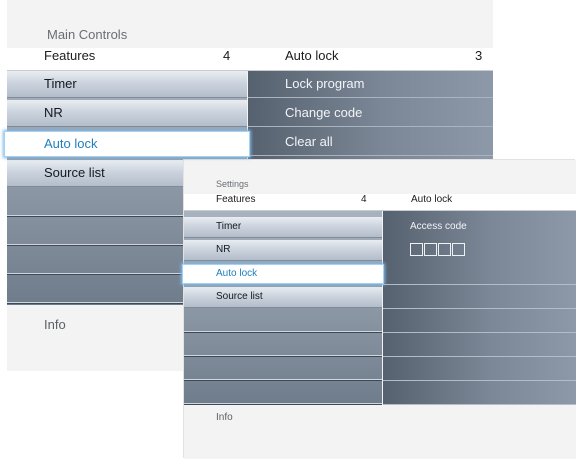  What do you see at coordinates (232, 184) in the screenshot?
I see `panel-title: Settings` at bounding box center [232, 184].